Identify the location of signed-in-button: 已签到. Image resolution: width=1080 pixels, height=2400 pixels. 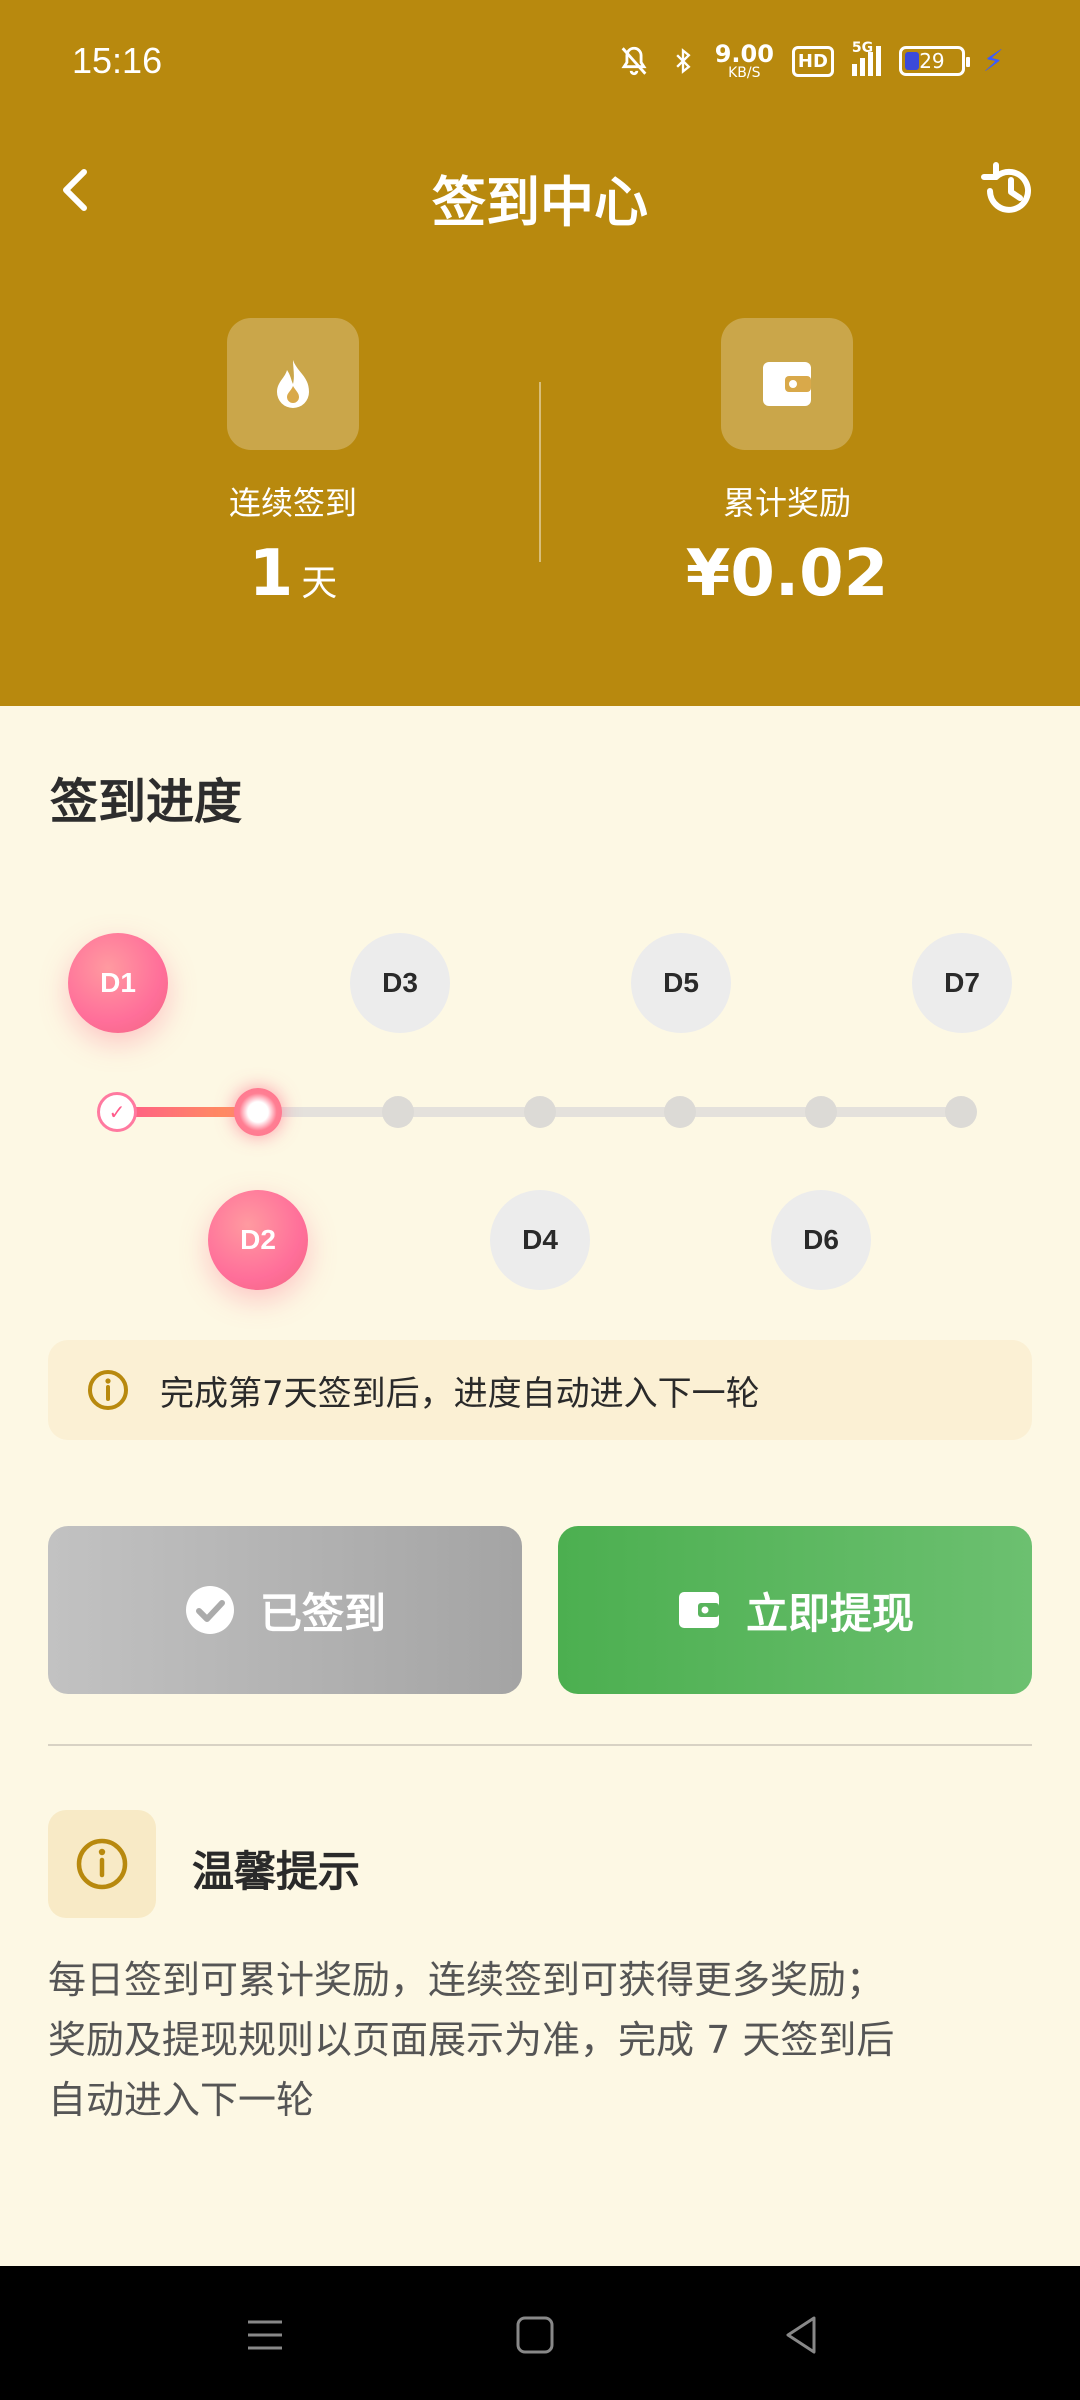
(285, 1610).